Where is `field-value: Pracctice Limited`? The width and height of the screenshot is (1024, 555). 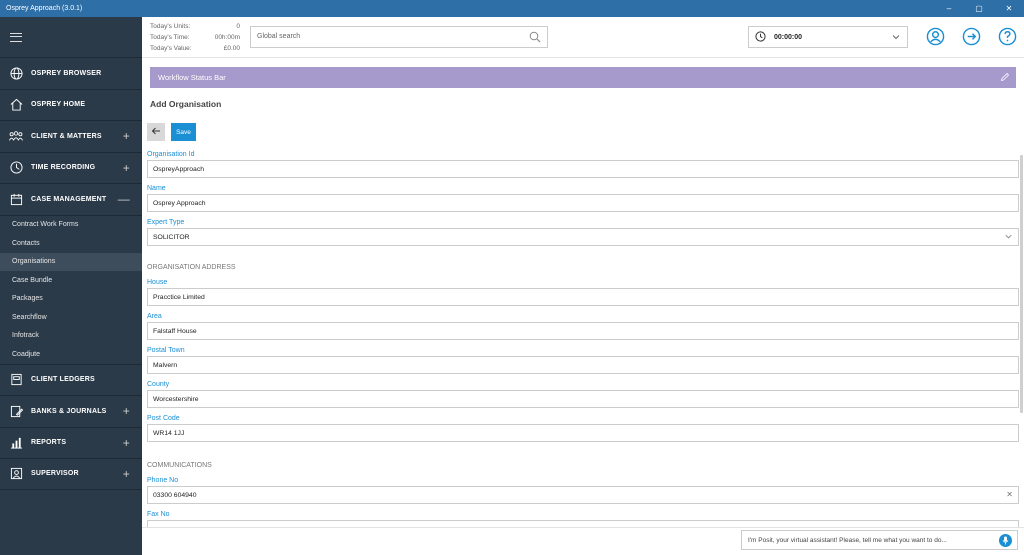 field-value: Pracctice Limited is located at coordinates (179, 297).